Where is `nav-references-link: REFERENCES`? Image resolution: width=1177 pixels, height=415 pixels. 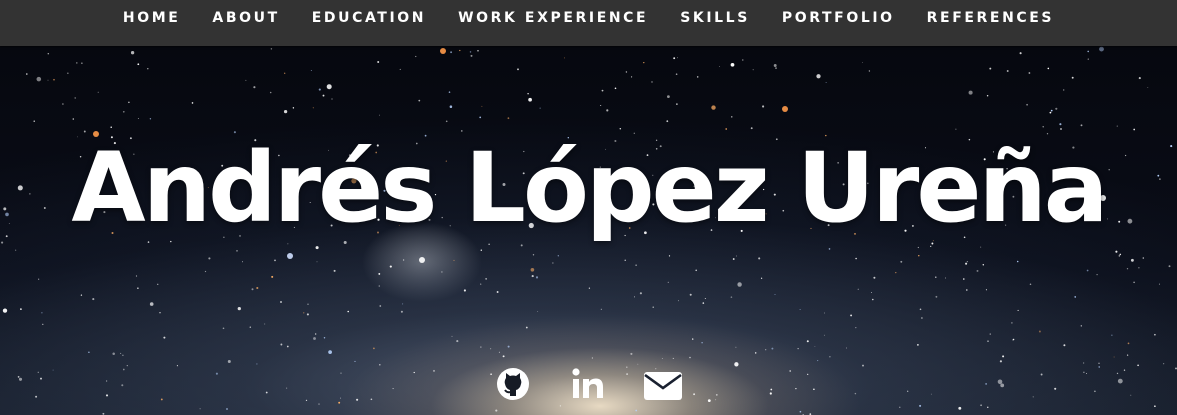 nav-references-link: REFERENCES is located at coordinates (990, 18).